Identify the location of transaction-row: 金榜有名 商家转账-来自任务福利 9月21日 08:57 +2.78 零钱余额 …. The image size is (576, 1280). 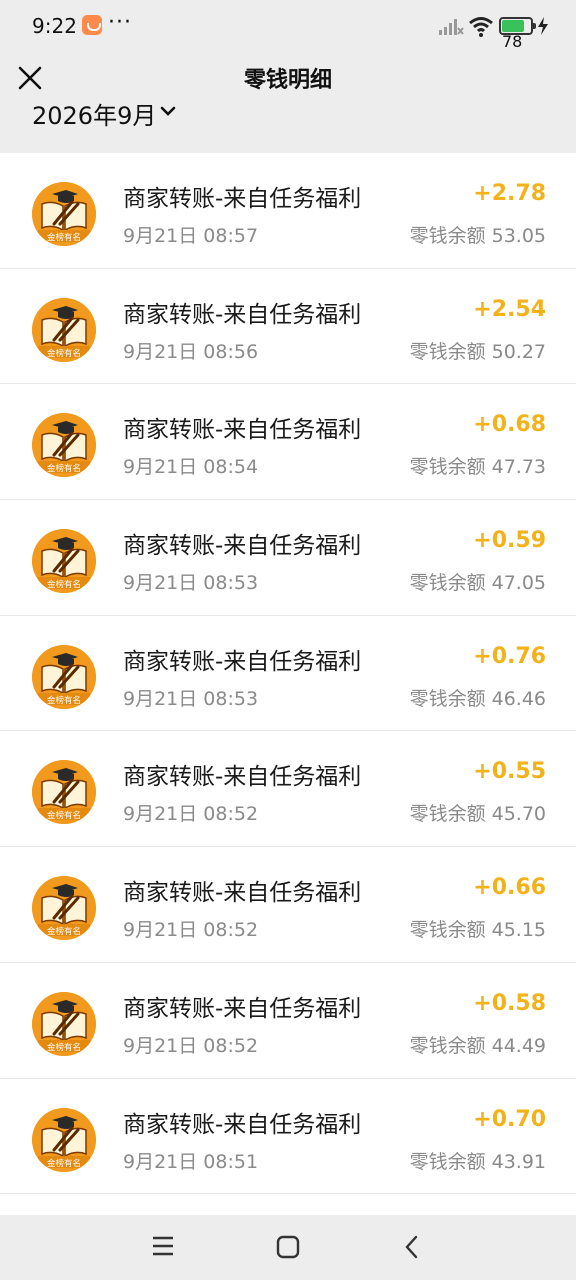
(288, 211).